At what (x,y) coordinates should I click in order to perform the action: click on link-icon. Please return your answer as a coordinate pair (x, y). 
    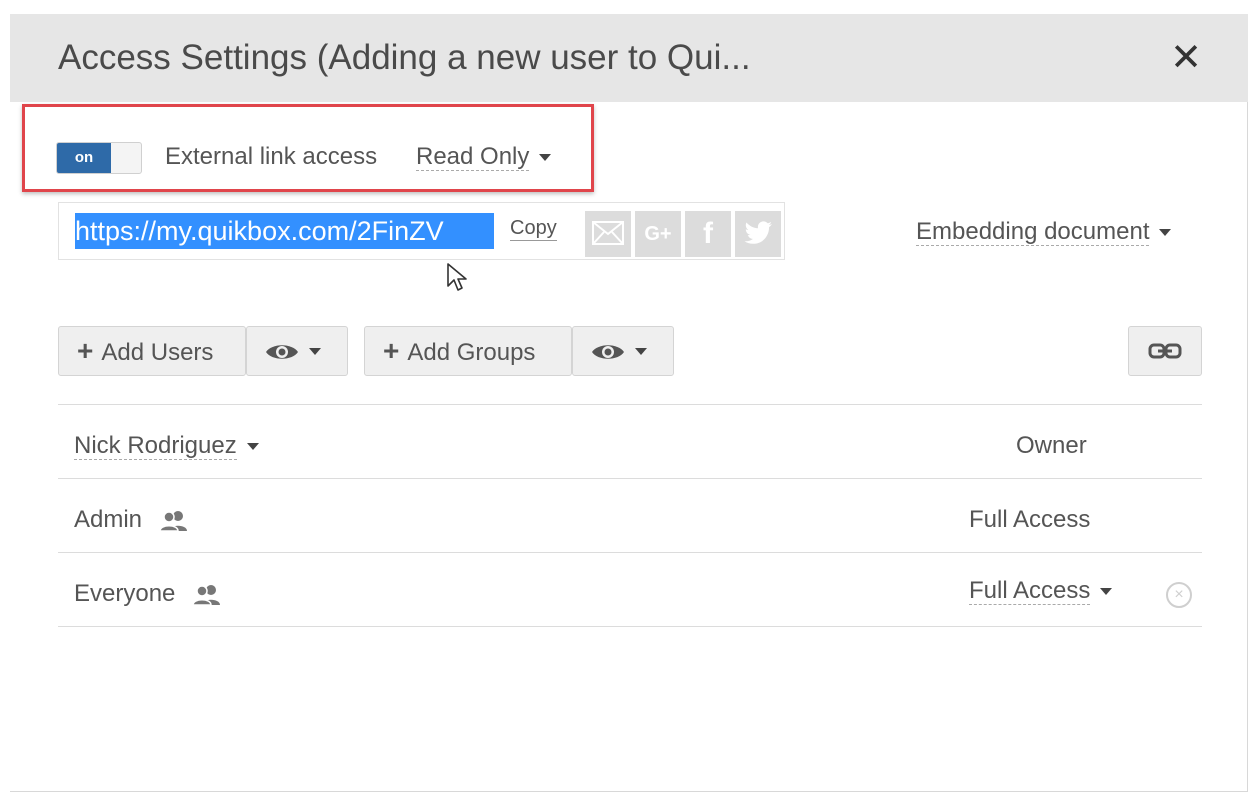
    Looking at the image, I should click on (1165, 351).